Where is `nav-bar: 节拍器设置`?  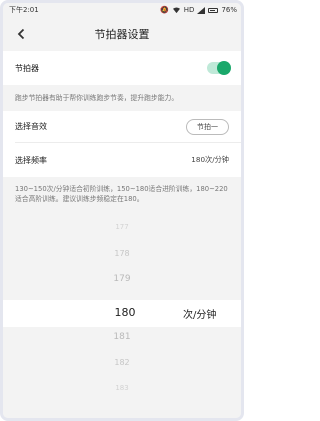
nav-bar: 节拍器设置 is located at coordinates (122, 34).